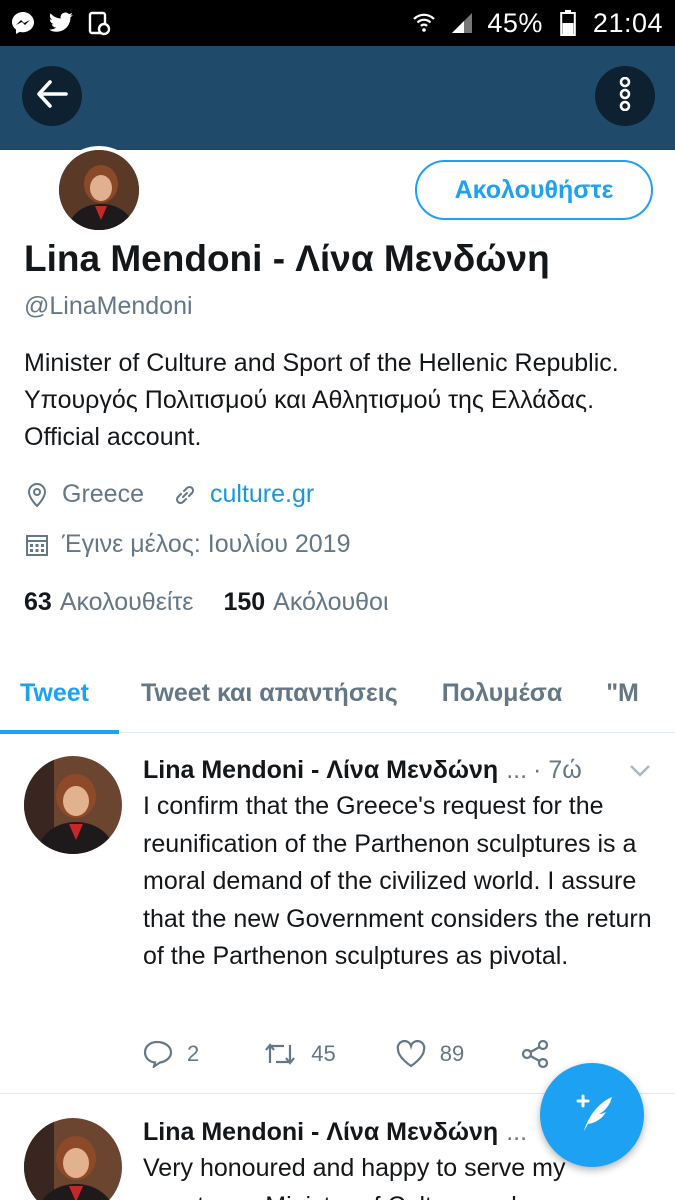  Describe the element at coordinates (193, 1053) in the screenshot. I see `reply-count: 2` at that location.